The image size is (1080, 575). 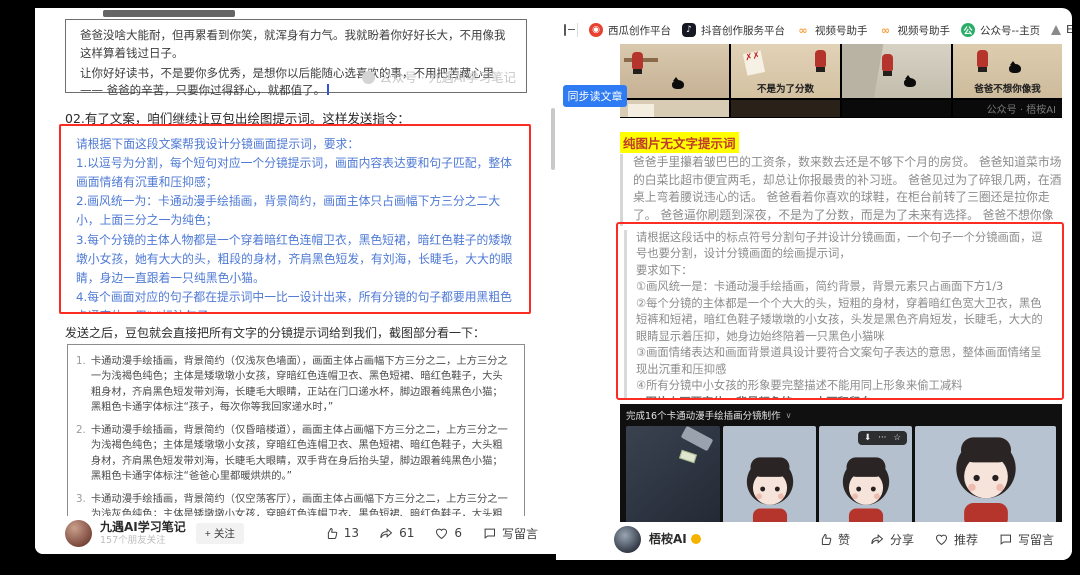 I want to click on share-button: 61, so click(x=396, y=533).